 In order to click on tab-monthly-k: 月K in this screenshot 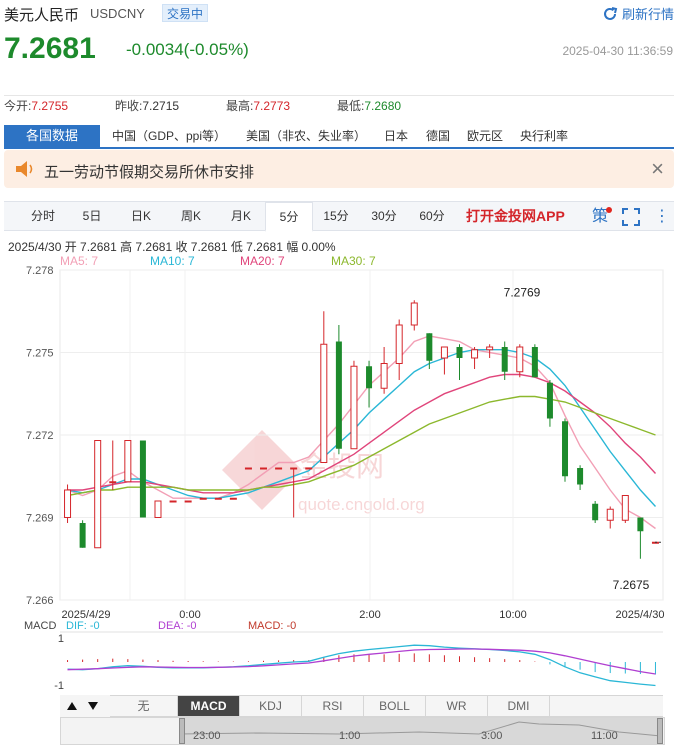, I will do `click(241, 216)`.